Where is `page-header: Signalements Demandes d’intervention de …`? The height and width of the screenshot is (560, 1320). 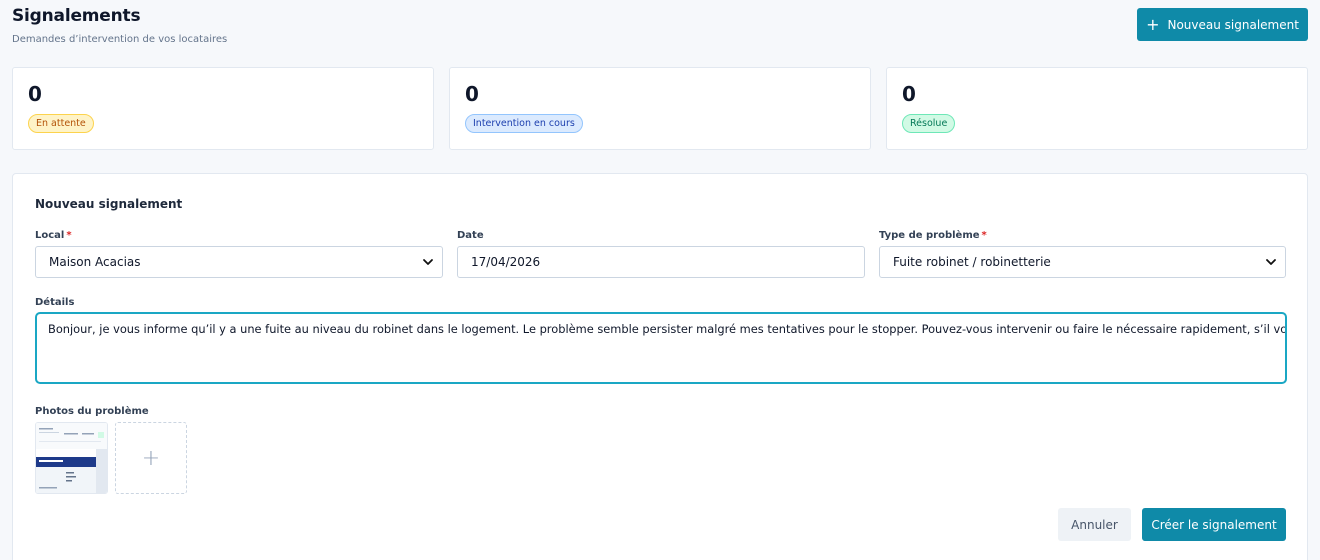
page-header: Signalements Demandes d’intervention de … is located at coordinates (119, 25).